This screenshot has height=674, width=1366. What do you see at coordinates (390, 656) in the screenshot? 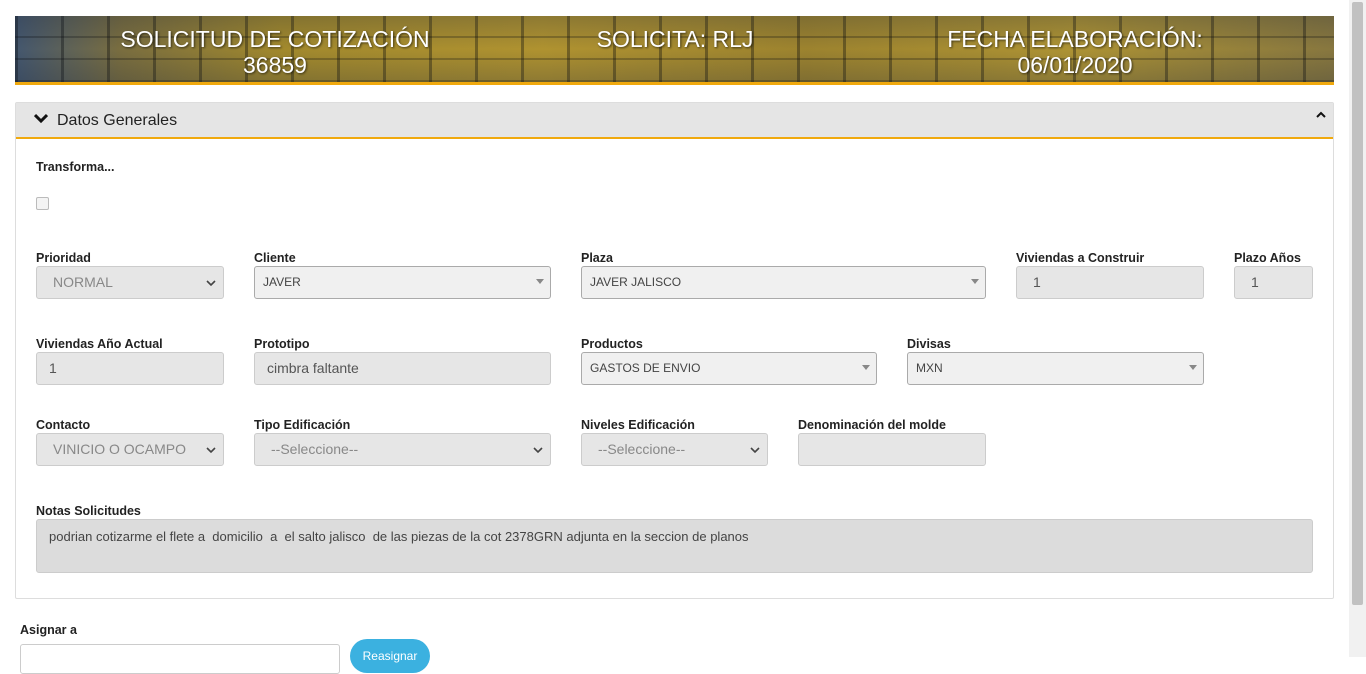
I see `reasignar-button: Reasignar` at bounding box center [390, 656].